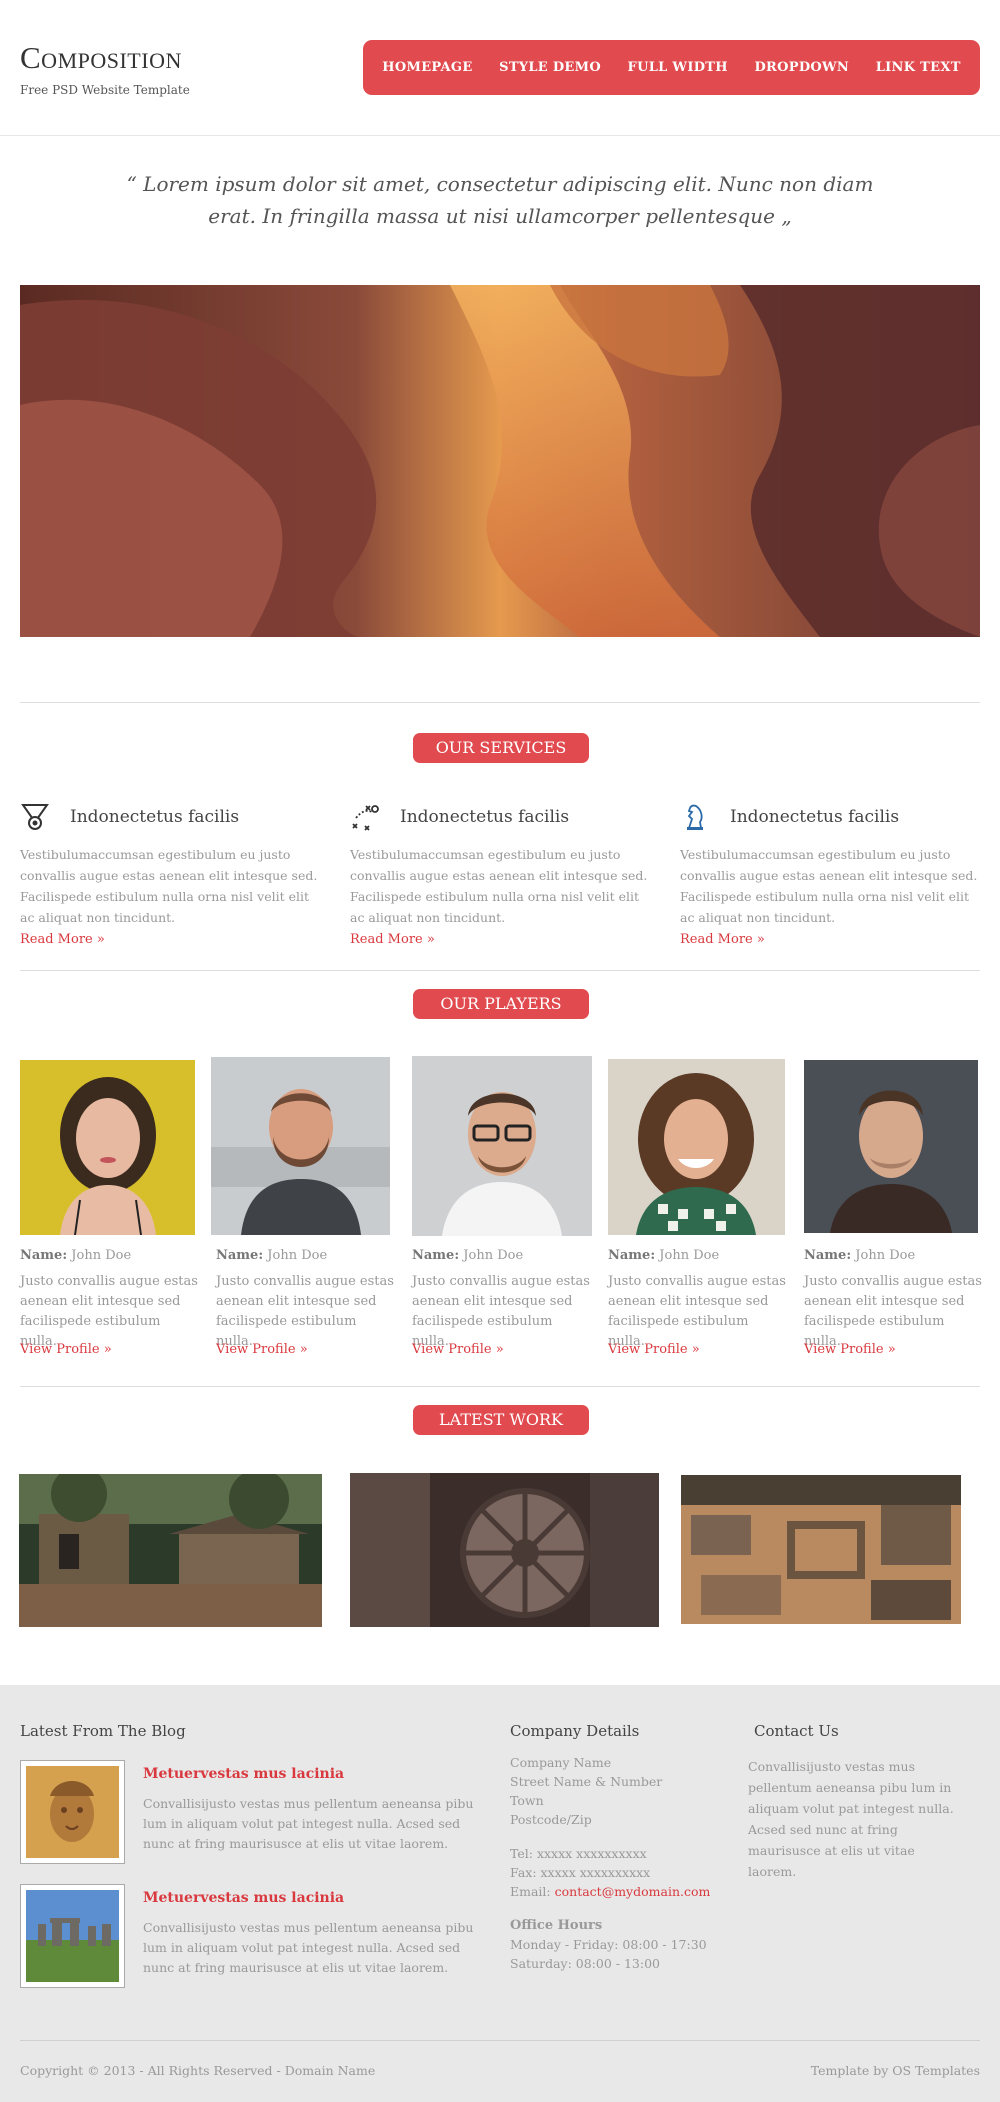 The height and width of the screenshot is (2102, 1000). I want to click on medal-icon, so click(35, 817).